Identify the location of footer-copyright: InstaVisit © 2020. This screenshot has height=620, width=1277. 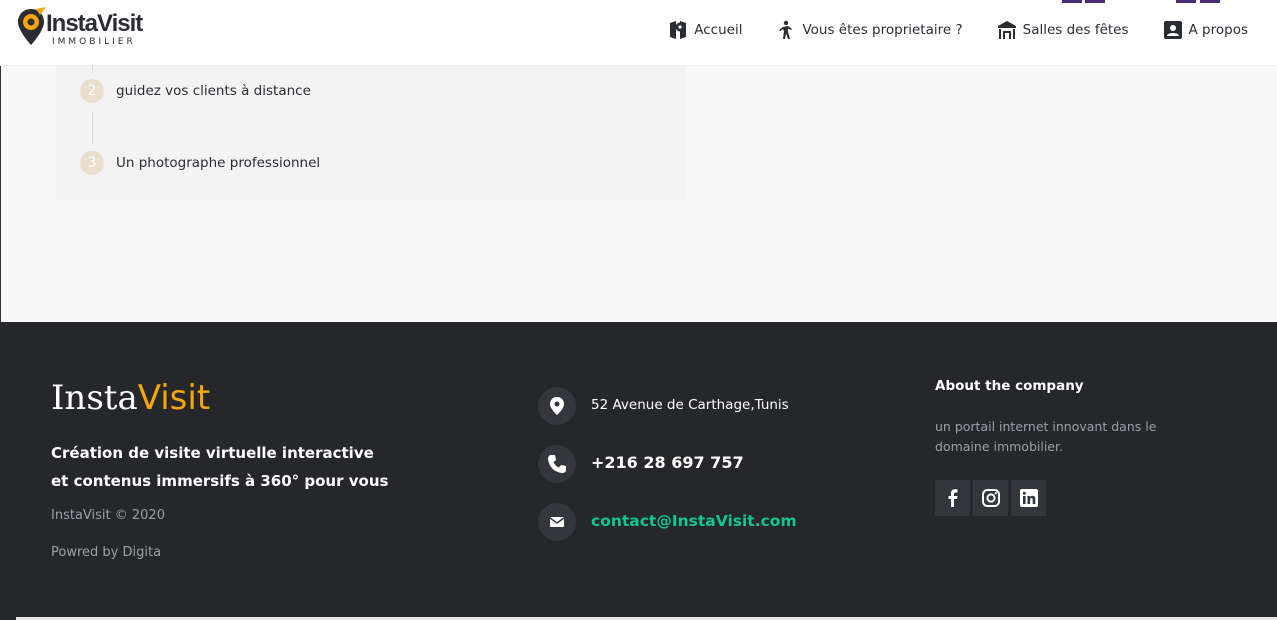
(108, 515).